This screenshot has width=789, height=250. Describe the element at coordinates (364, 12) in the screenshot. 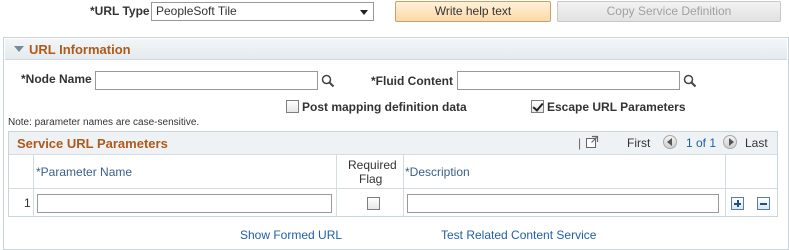

I see `chevron-down-icon` at that location.